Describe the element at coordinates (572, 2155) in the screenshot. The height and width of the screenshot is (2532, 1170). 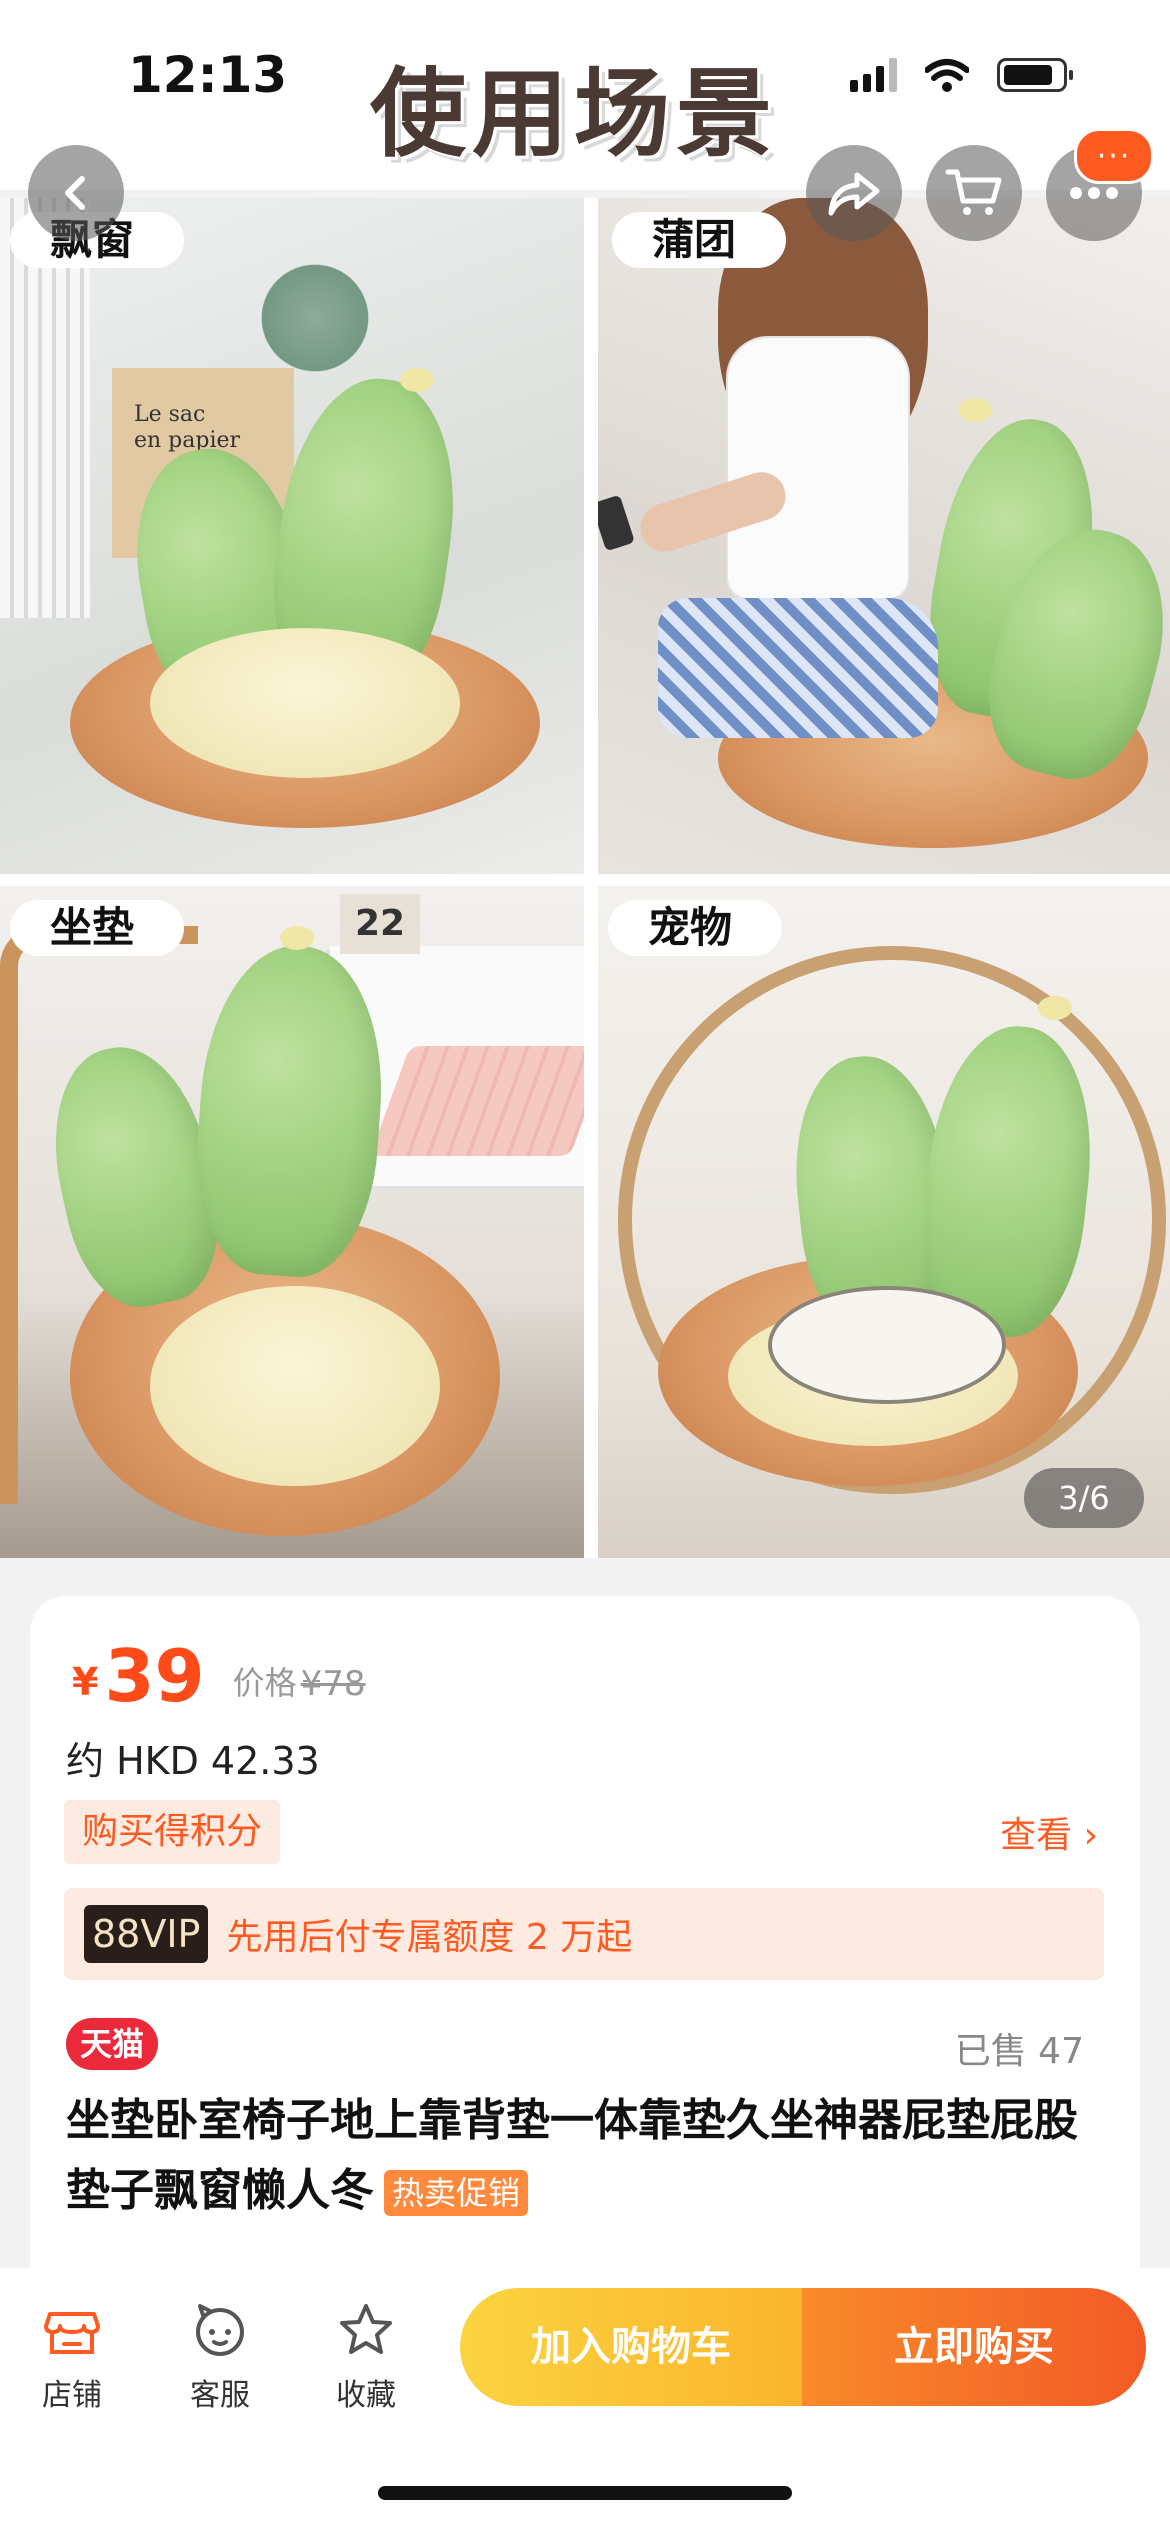
I see `product-title-text: 坐垫卧室椅子地上靠背垫一体靠垫久坐神器屁垫屁股垫子飘窗懒人冬` at that location.